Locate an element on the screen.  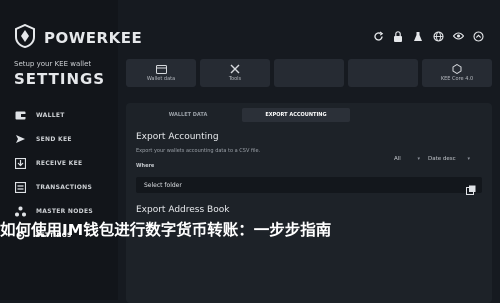
tile-tools: Tools is located at coordinates (235, 73).